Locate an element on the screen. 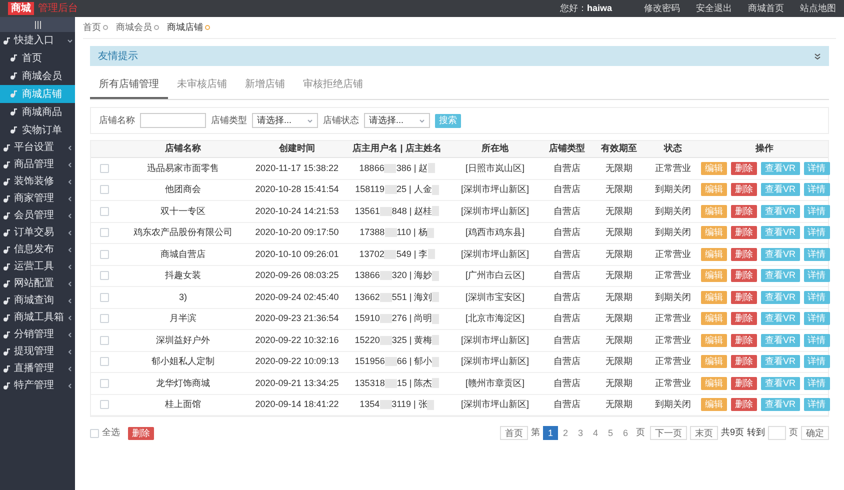  input-field is located at coordinates (173, 120).